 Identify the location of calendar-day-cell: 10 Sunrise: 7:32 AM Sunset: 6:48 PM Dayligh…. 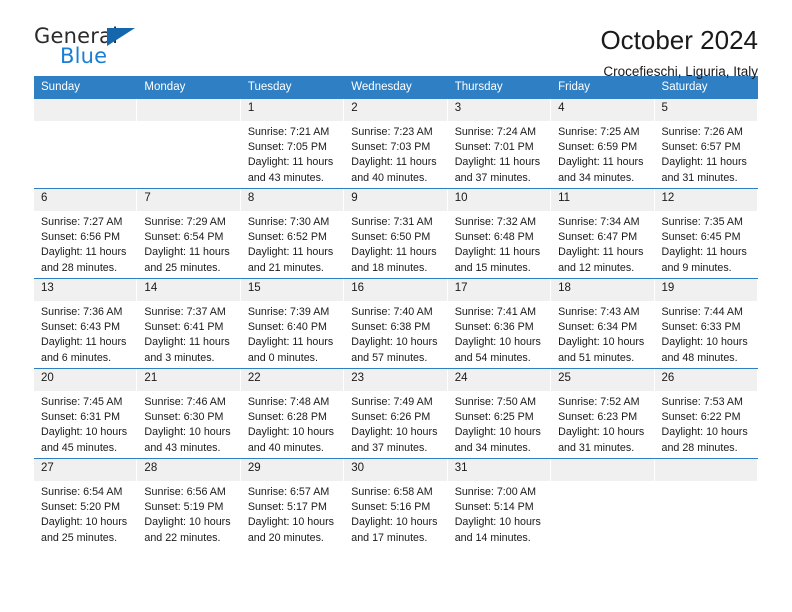
(499, 233).